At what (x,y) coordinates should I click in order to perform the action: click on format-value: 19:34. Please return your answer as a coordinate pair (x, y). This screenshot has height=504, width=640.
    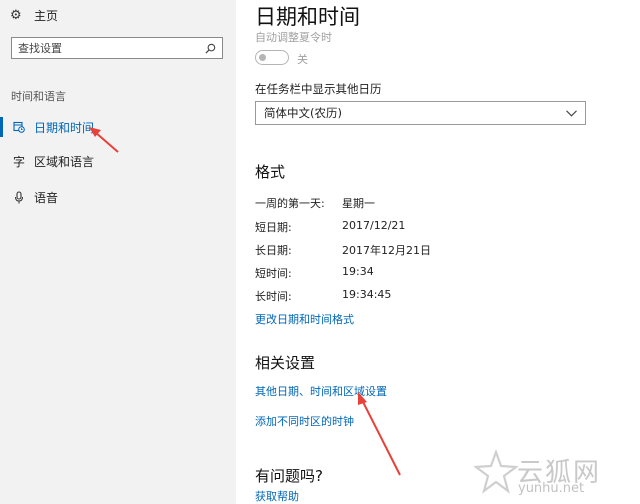
    Looking at the image, I should click on (358, 271).